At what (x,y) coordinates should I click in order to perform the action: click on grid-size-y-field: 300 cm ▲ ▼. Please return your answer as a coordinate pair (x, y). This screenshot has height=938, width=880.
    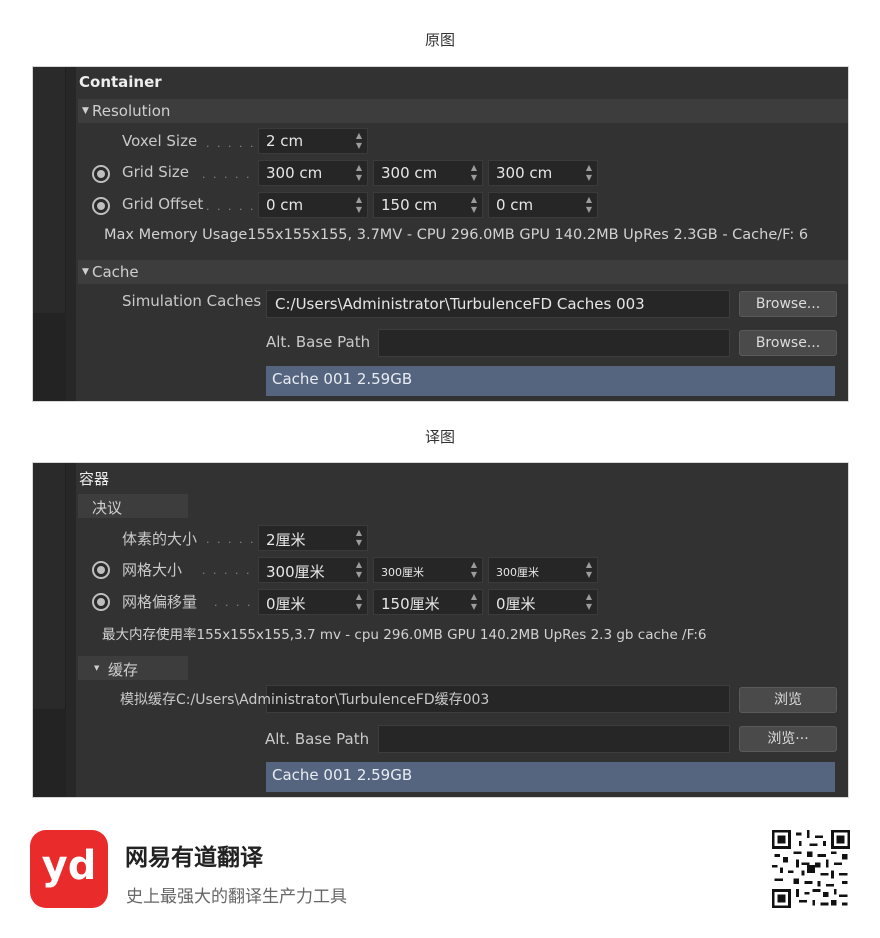
    Looking at the image, I should click on (428, 173).